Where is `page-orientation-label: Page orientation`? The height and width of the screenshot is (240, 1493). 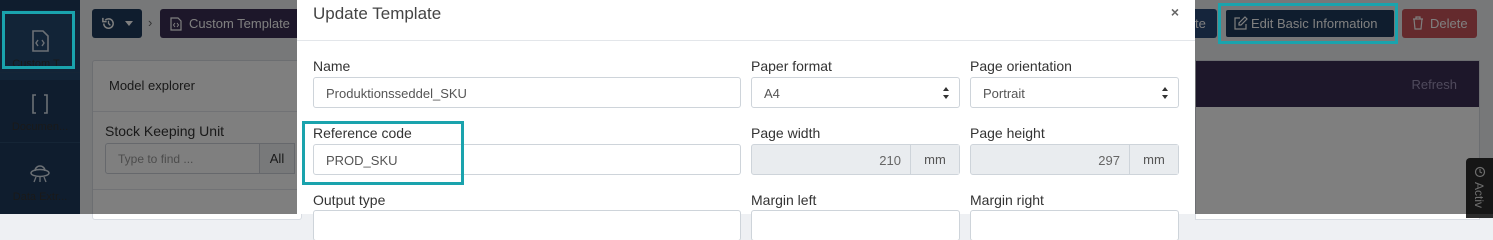
page-orientation-label: Page orientation is located at coordinates (1021, 66).